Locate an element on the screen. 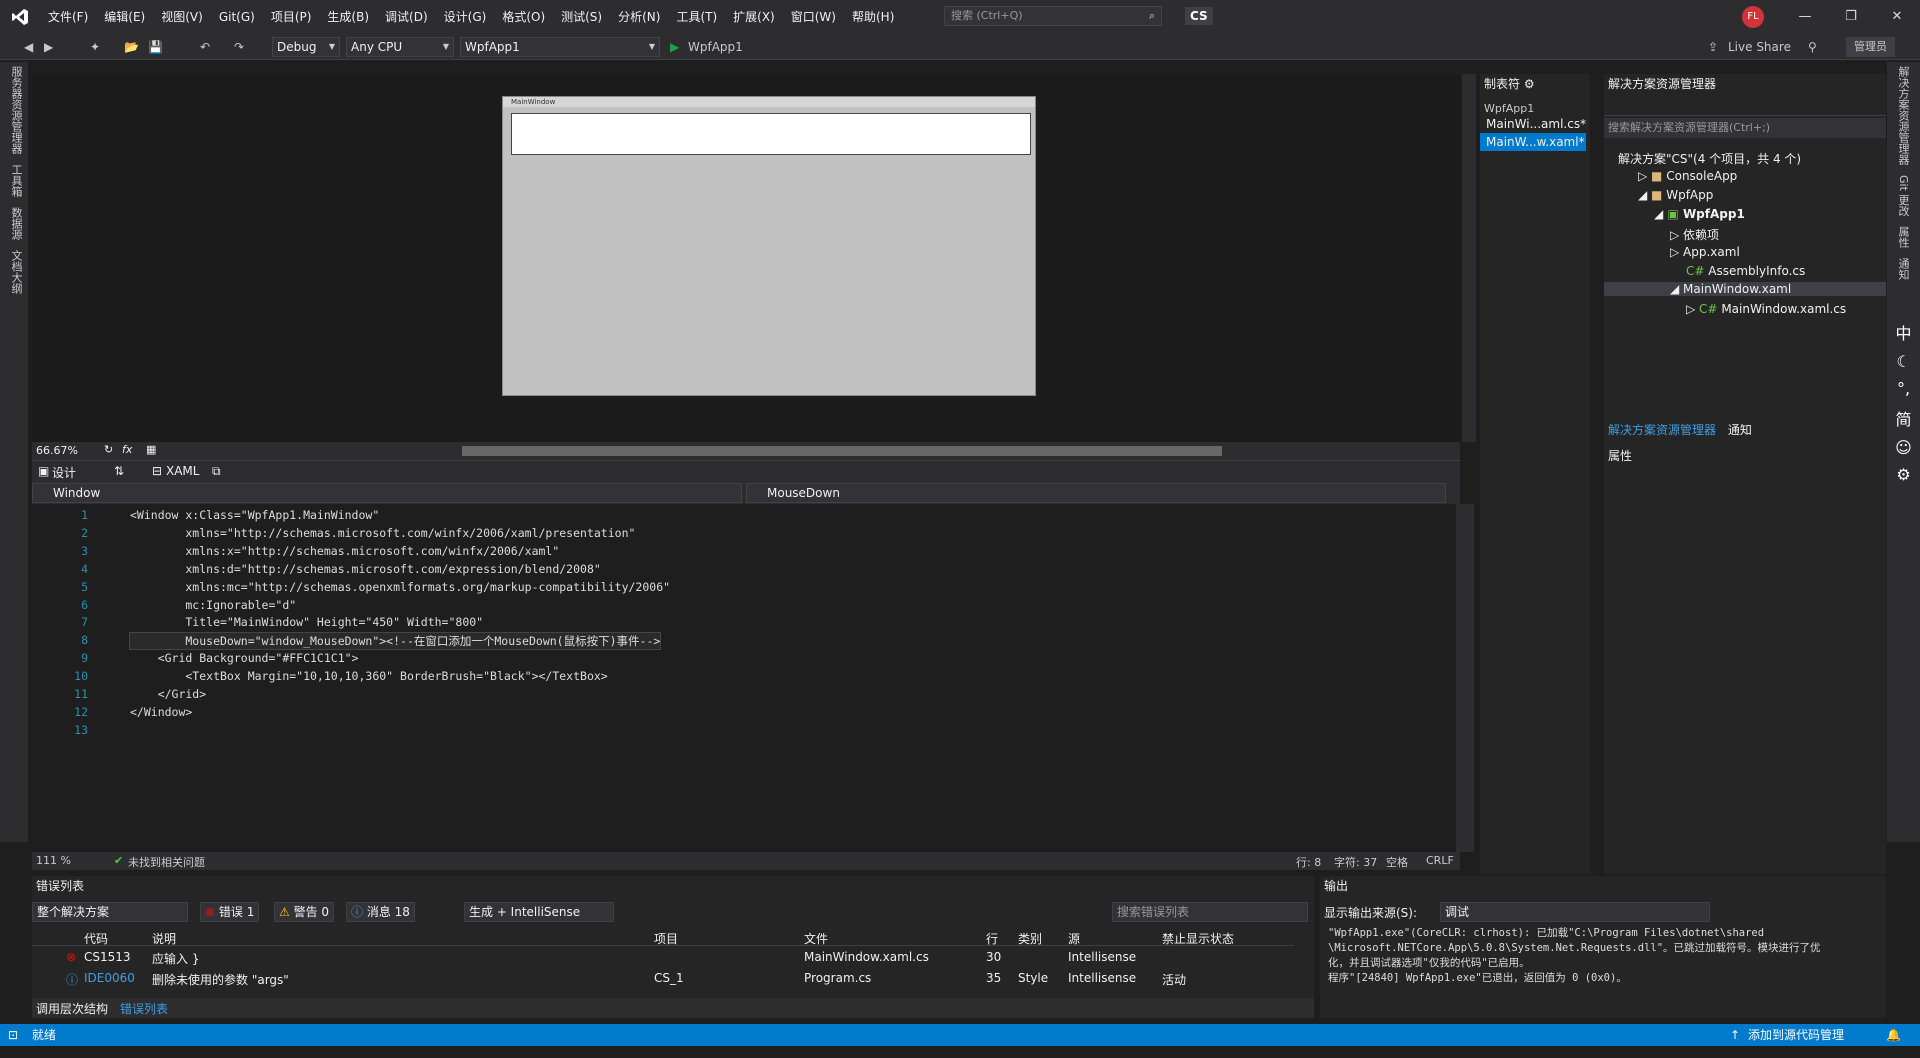 This screenshot has width=1920, height=1058. redo-icon: ↷ is located at coordinates (239, 47).